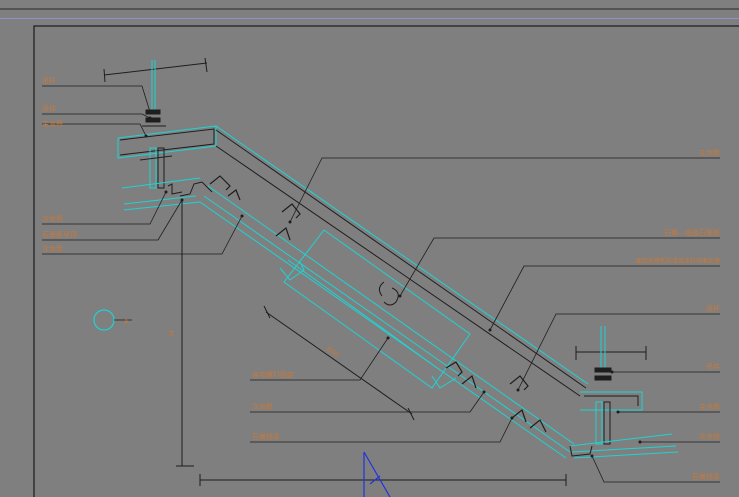 The width and height of the screenshot is (739, 497). What do you see at coordinates (59, 234) in the screenshot?
I see `label-left-mid-2: 石膏板吊顶` at bounding box center [59, 234].